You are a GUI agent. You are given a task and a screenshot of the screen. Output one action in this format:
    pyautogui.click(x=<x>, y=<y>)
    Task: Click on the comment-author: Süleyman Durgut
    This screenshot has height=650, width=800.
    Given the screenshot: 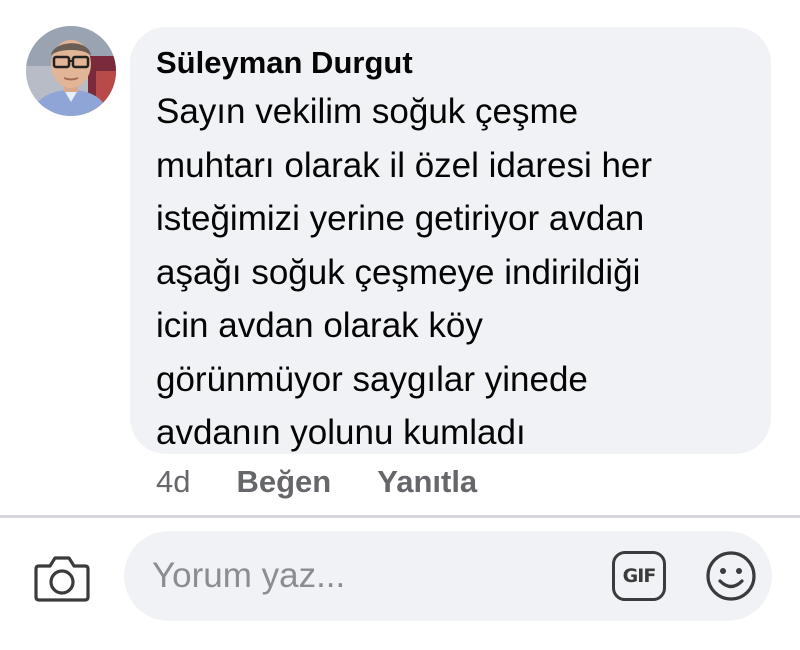 What is the action you would take?
    pyautogui.click(x=453, y=63)
    